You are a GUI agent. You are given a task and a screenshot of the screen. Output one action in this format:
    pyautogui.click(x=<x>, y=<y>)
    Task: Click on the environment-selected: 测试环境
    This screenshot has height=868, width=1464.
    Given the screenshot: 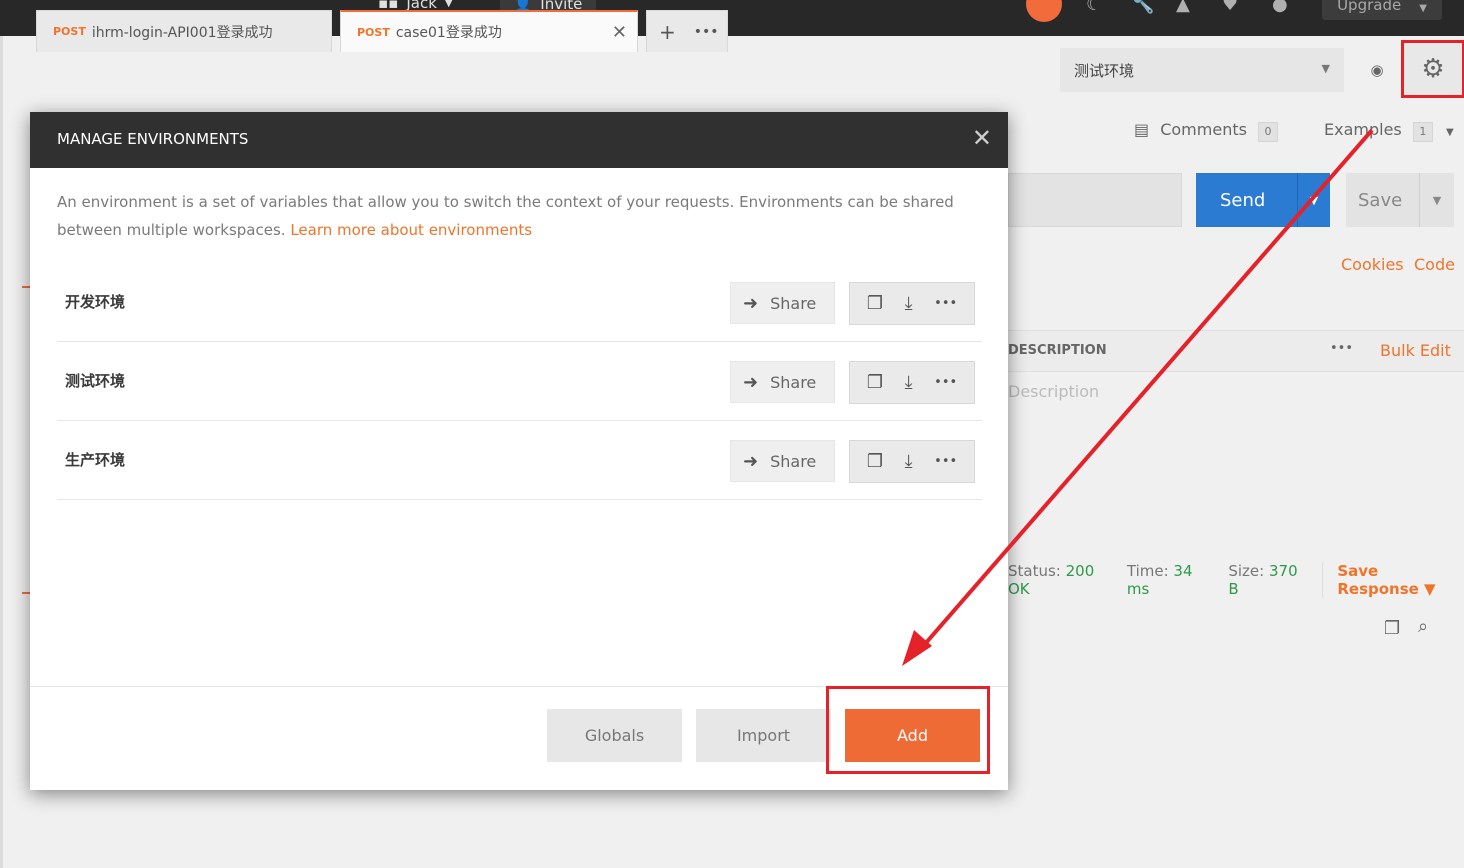 What is the action you would take?
    pyautogui.click(x=1104, y=71)
    